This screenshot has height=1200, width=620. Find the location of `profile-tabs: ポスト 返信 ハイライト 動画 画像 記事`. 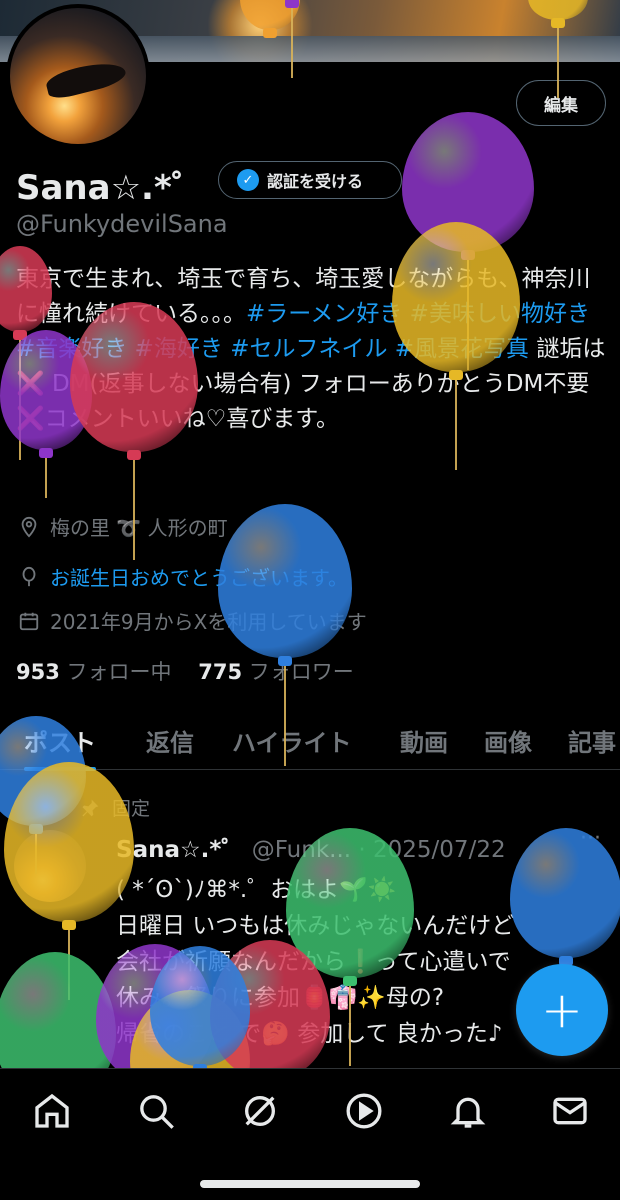

profile-tabs: ポスト 返信 ハイライト 動画 画像 記事 is located at coordinates (310, 741).